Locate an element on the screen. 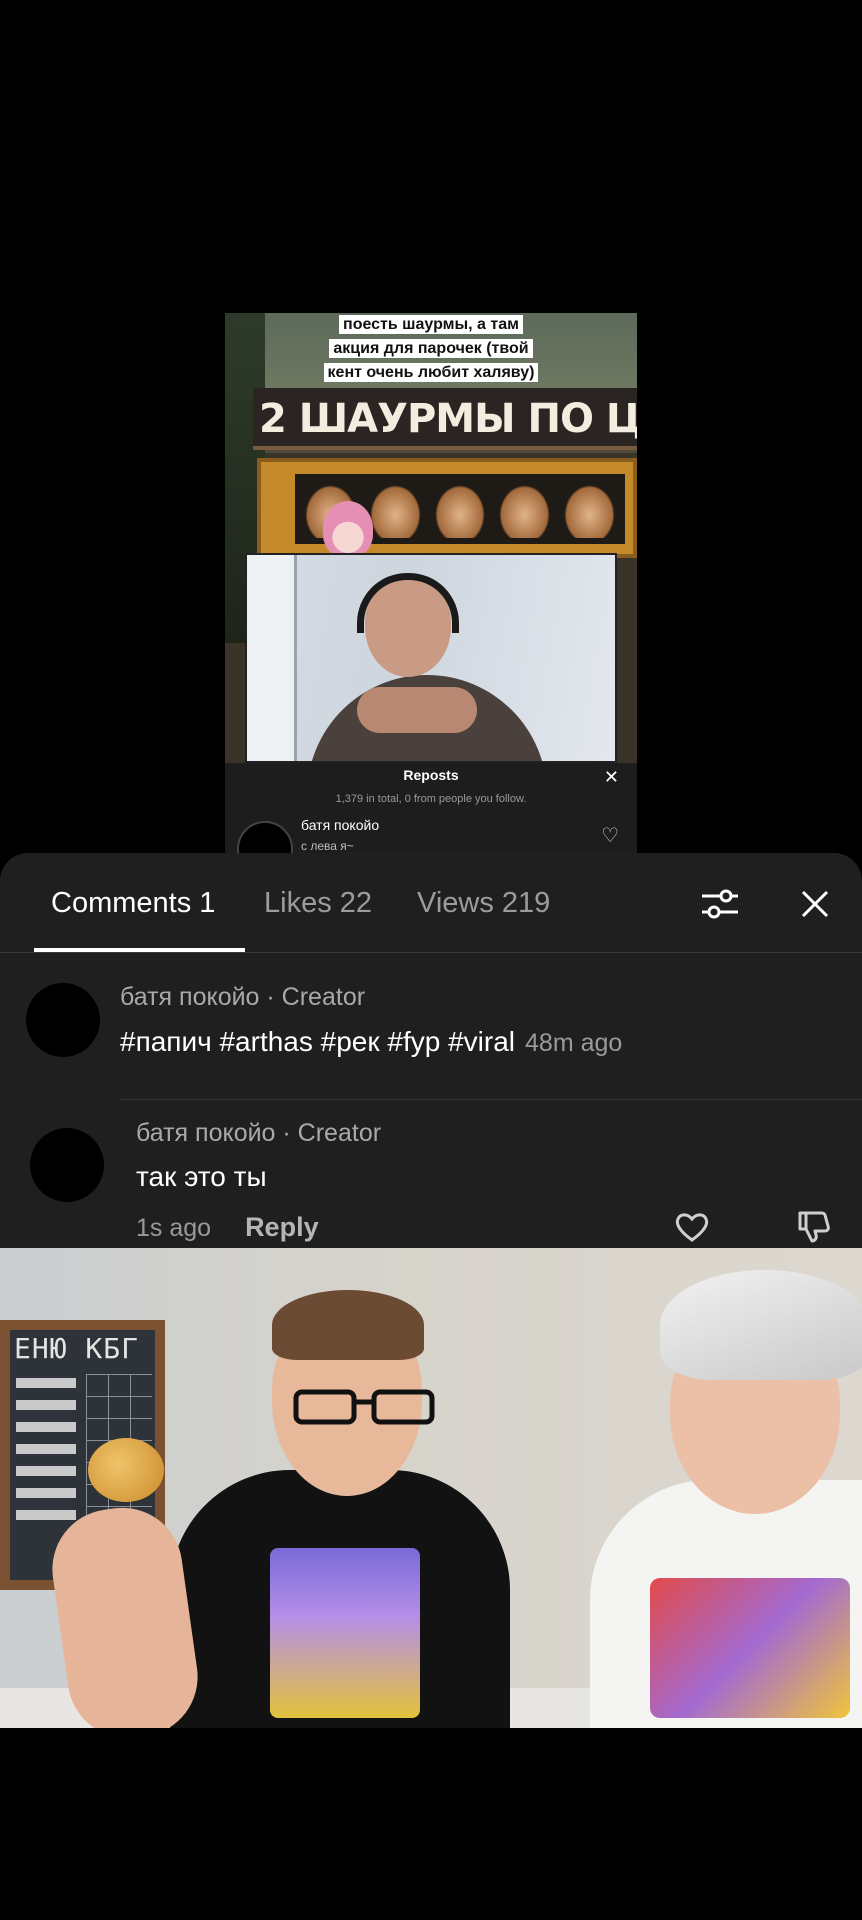 The width and height of the screenshot is (862, 1920). anime-character-sticker is located at coordinates (348, 529).